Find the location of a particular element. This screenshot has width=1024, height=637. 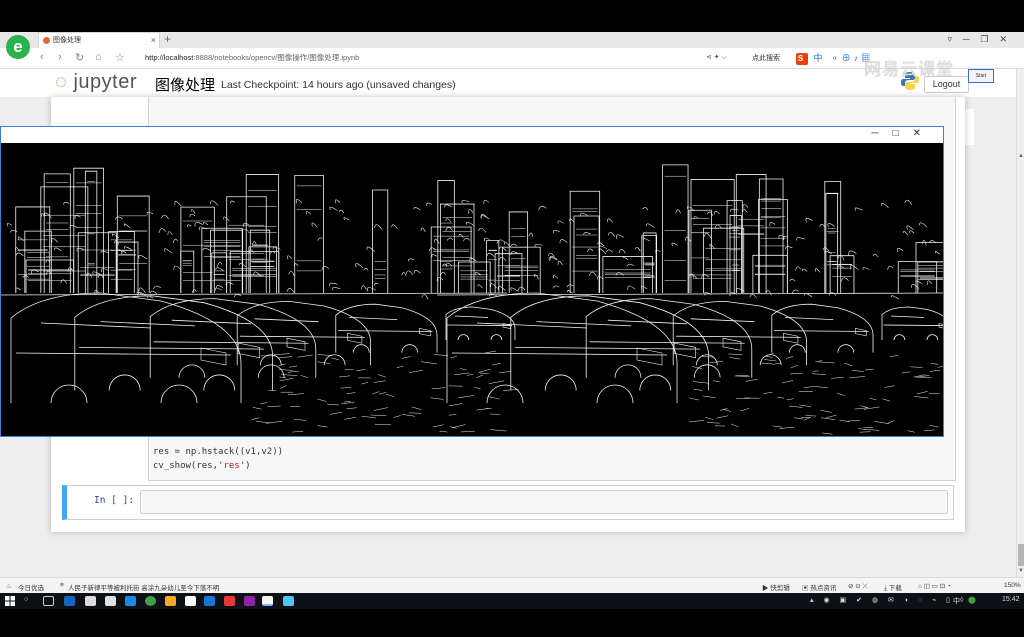

jupyter-logo-text: jupyter is located at coordinates (105, 82).